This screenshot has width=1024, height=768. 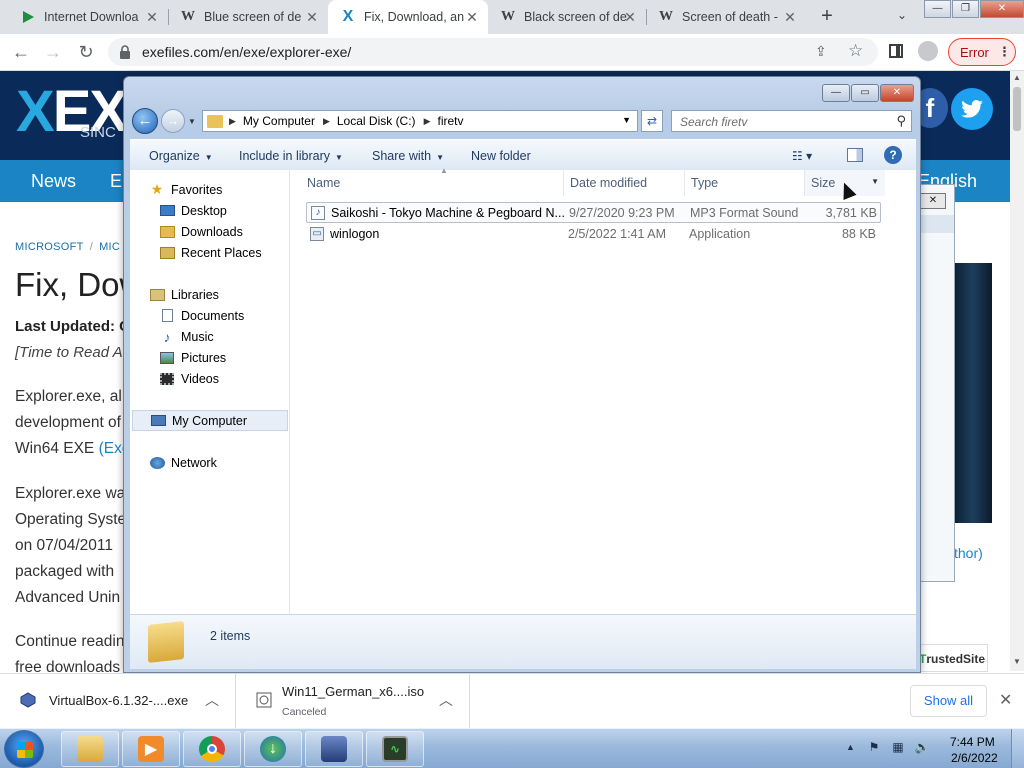 What do you see at coordinates (493, 52) in the screenshot?
I see `address-bar: exefiles.com/en/exe/explorer-exe/ ⇪ ☆` at bounding box center [493, 52].